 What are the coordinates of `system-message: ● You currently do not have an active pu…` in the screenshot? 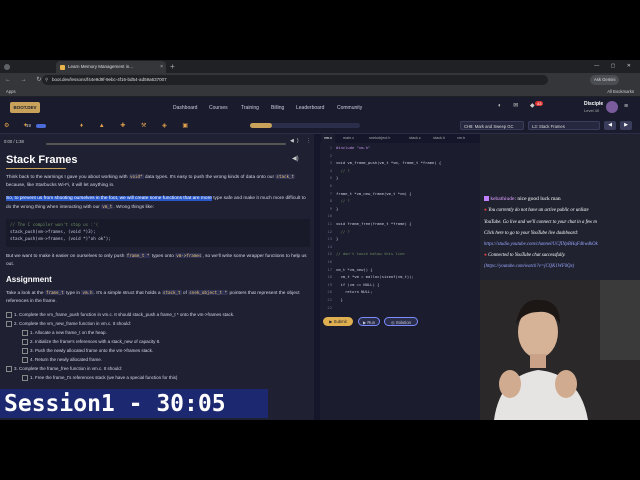 It's located at (536, 210).